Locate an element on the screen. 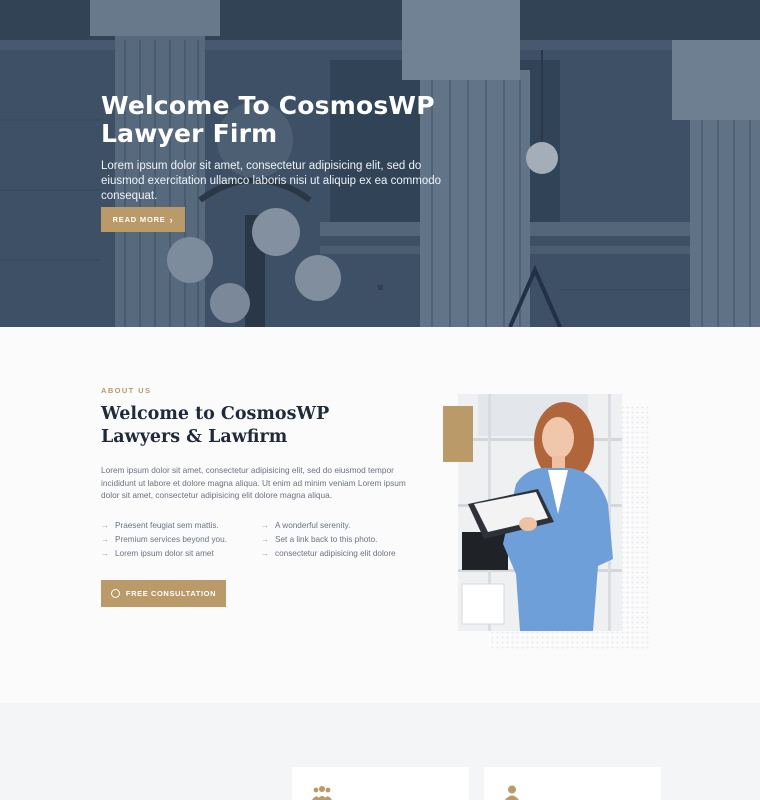  list-item: → Lorem ipsum dolor sit amet is located at coordinates (164, 553).